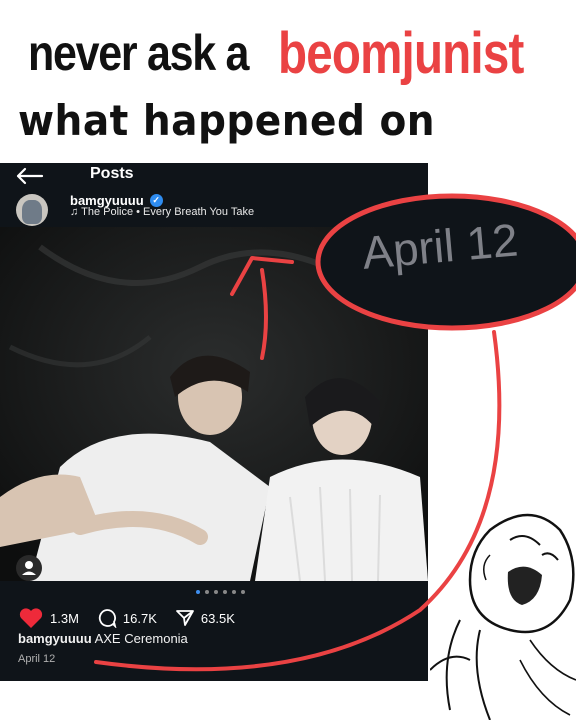 The width and height of the screenshot is (576, 720). I want to click on meme-caption-line1: never ask a beomjunist, so click(288, 52).